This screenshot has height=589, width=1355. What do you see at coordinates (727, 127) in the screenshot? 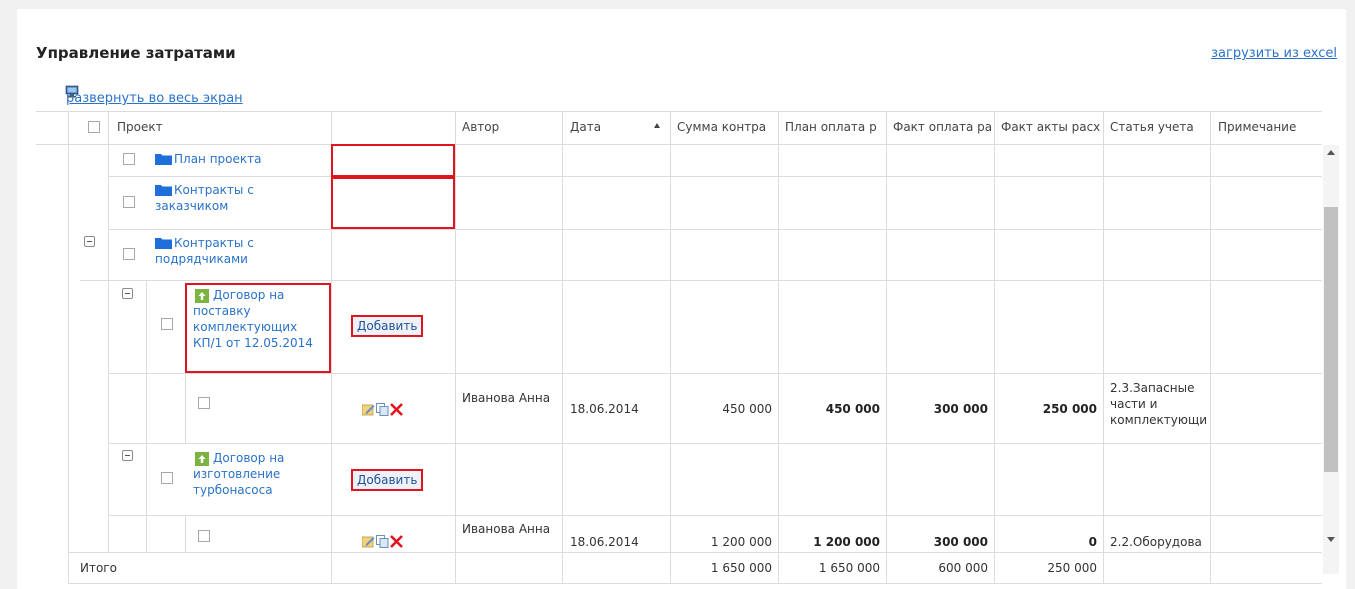
I see `header-contract-sum: Сумма контра` at bounding box center [727, 127].